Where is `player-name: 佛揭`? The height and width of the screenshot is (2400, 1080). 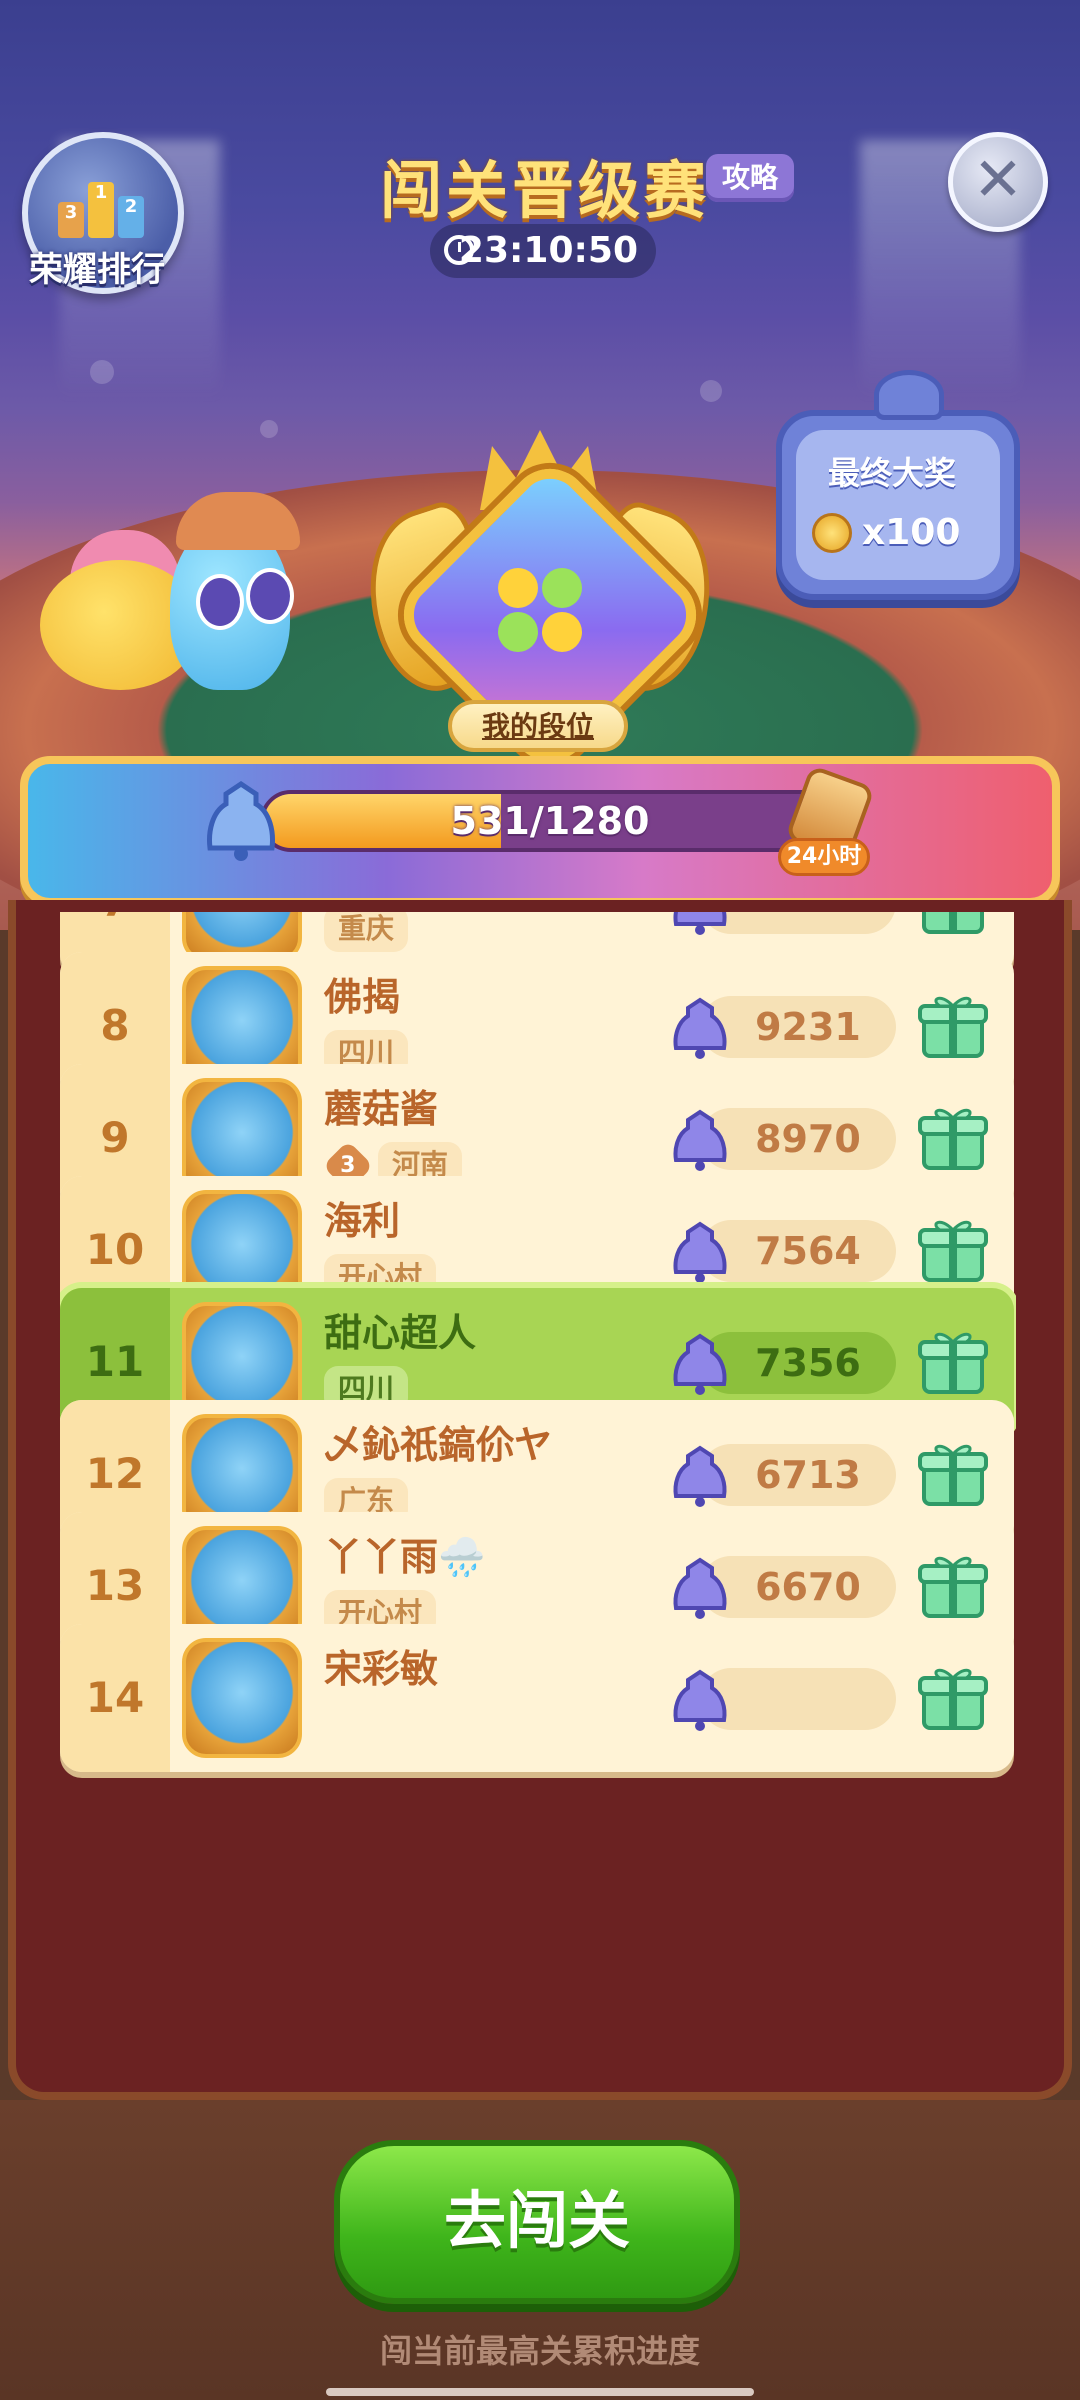
player-name: 佛揭 is located at coordinates (362, 997).